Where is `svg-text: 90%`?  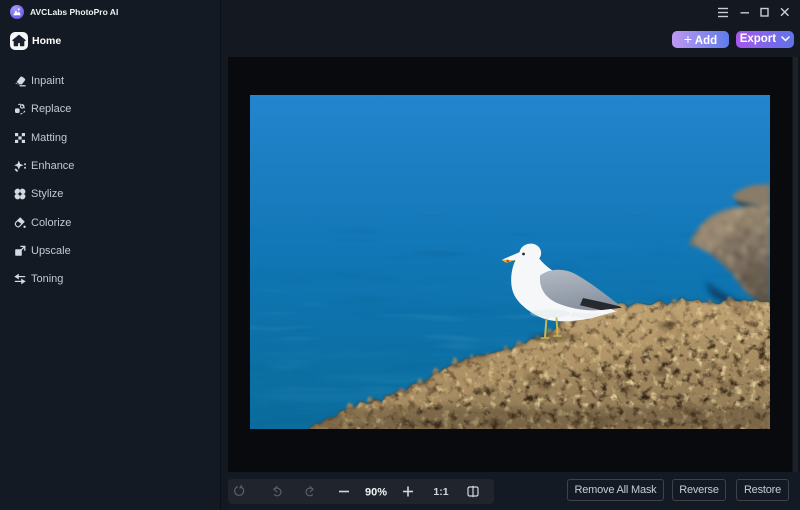 svg-text: 90% is located at coordinates (376, 493).